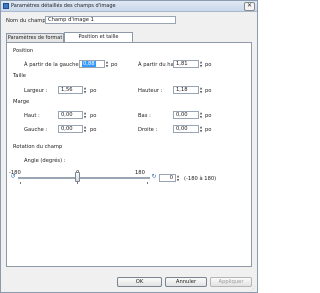 The height and width of the screenshot is (293, 320). I want to click on position-left-value: 0,88, so click(89, 64).